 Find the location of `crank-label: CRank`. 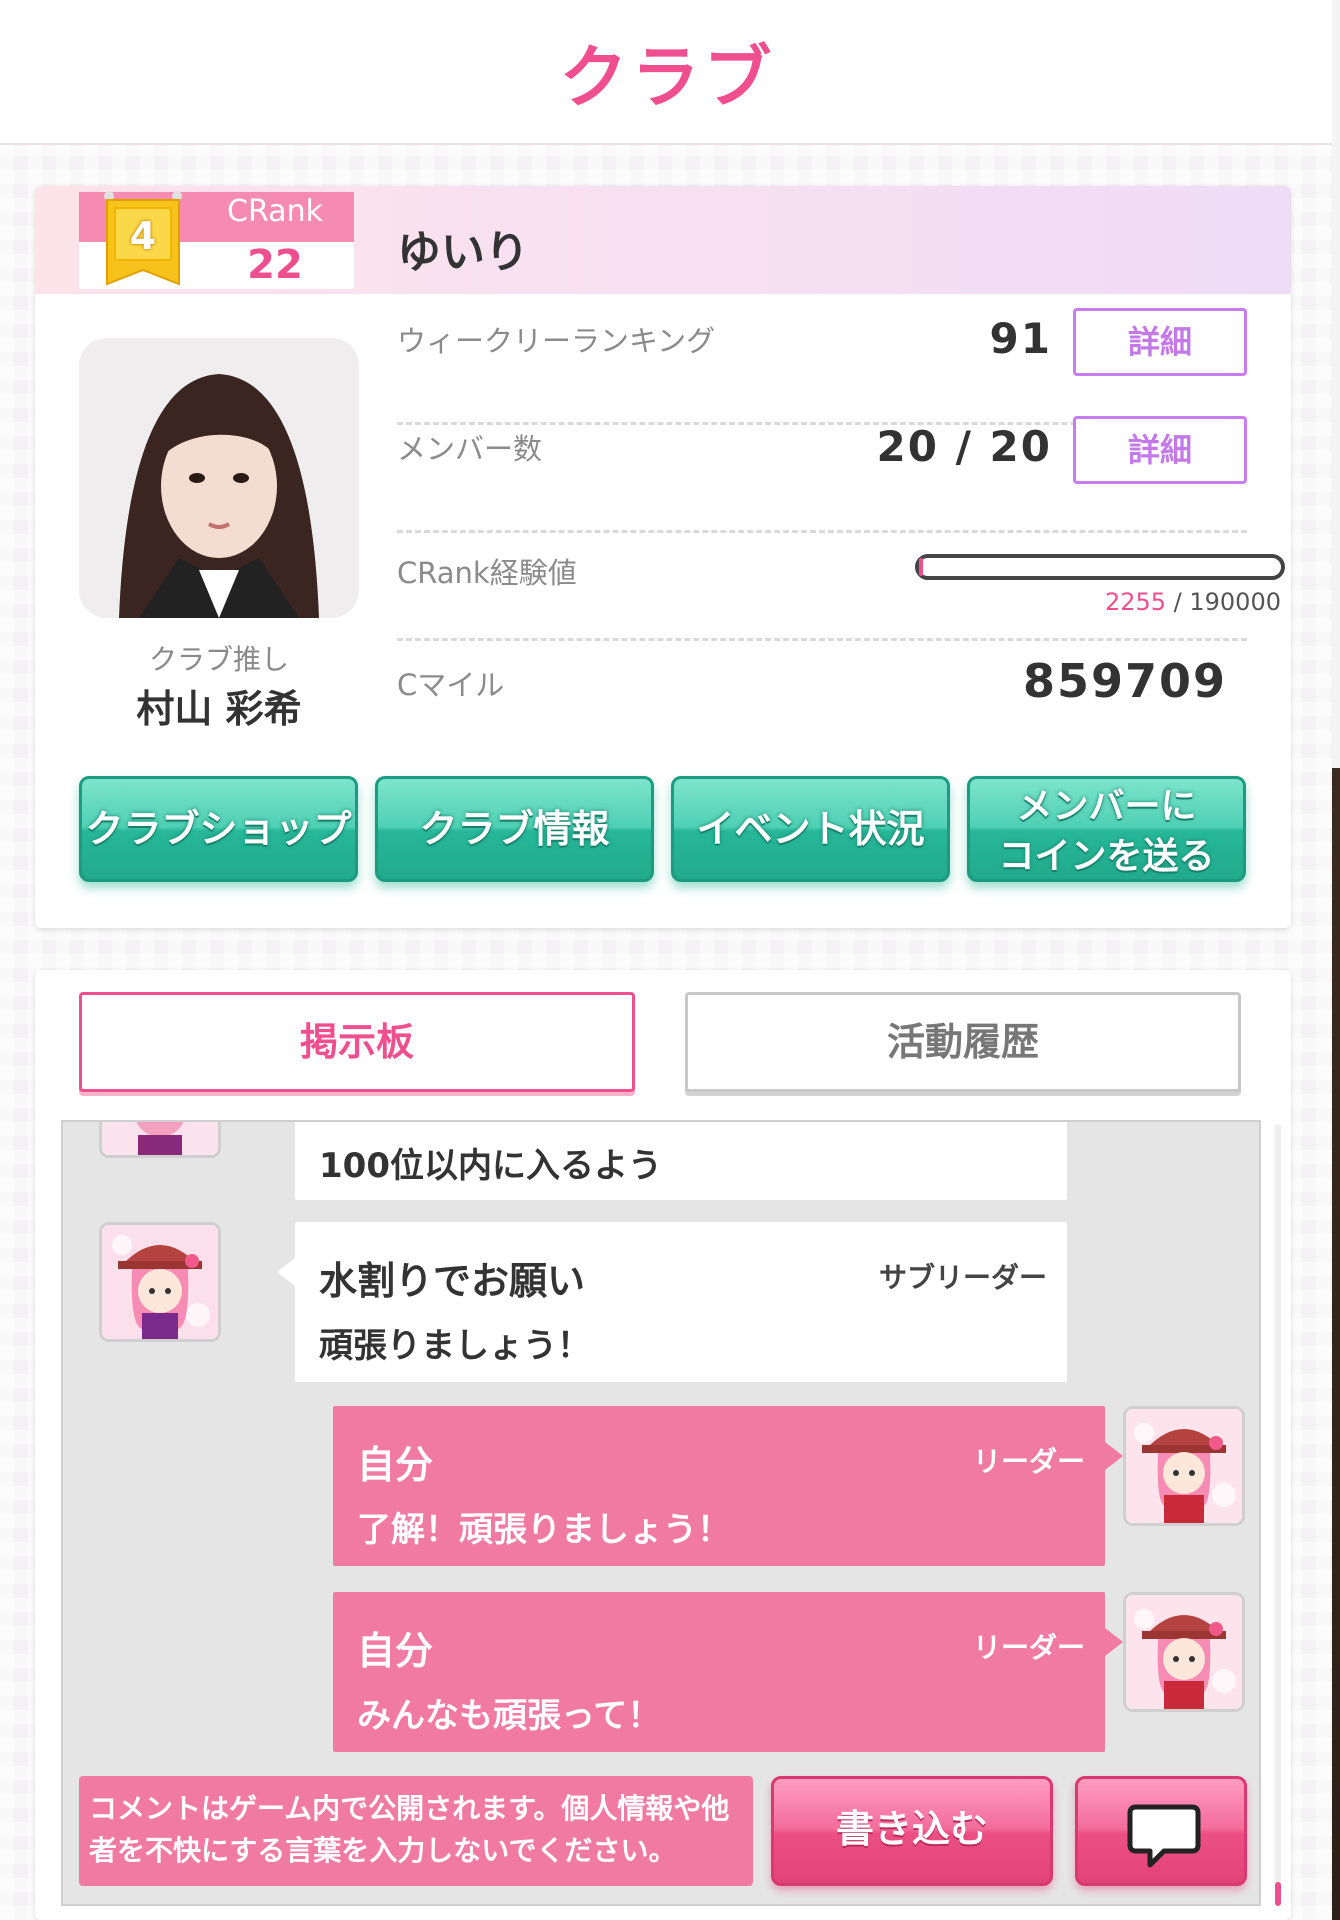

crank-label: CRank is located at coordinates (275, 211).